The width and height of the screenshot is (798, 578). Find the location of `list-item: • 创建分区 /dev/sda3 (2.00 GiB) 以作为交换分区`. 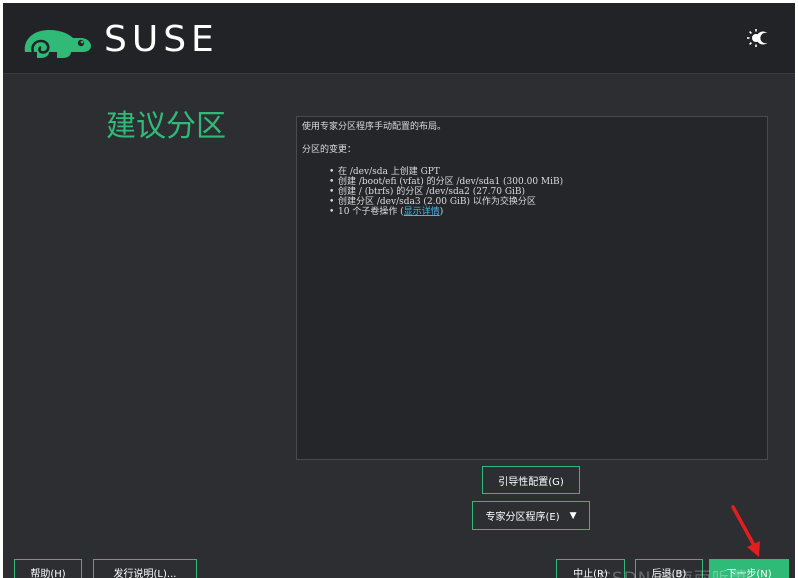

list-item: • 创建分区 /dev/sda3 (2.00 GiB) 以作为交换分区 is located at coordinates (432, 202).